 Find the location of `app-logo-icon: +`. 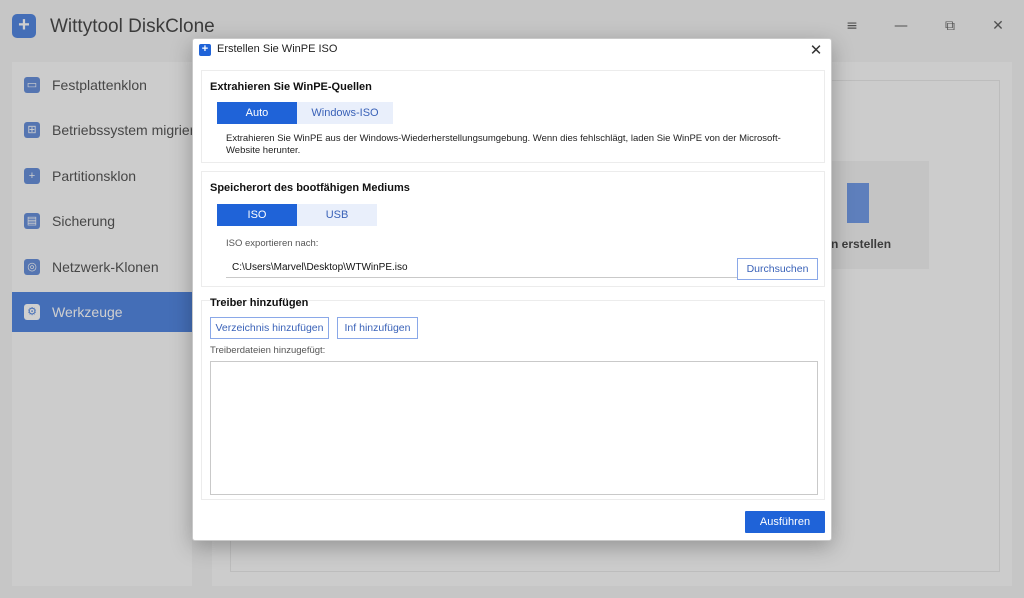

app-logo-icon: + is located at coordinates (205, 50).